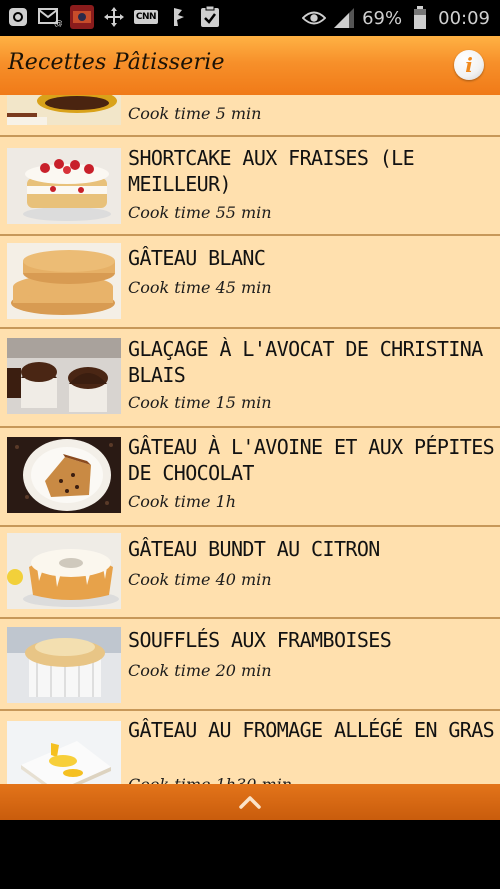  Describe the element at coordinates (344, 18) in the screenshot. I see `signal-icon` at that location.